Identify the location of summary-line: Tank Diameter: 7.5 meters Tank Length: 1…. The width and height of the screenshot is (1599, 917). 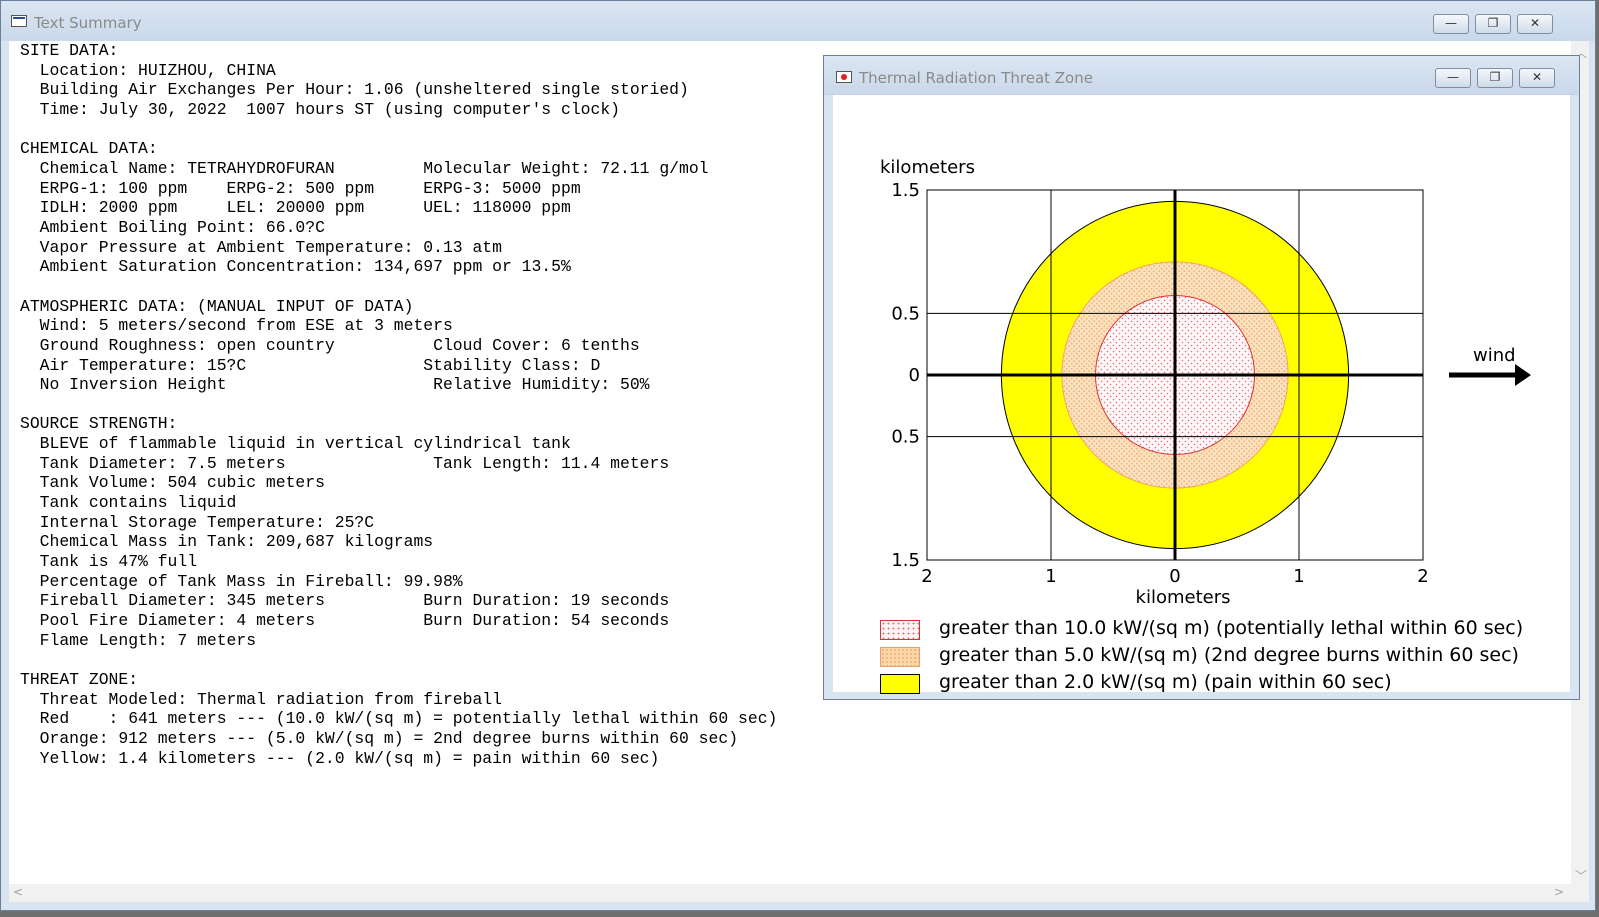
(345, 463).